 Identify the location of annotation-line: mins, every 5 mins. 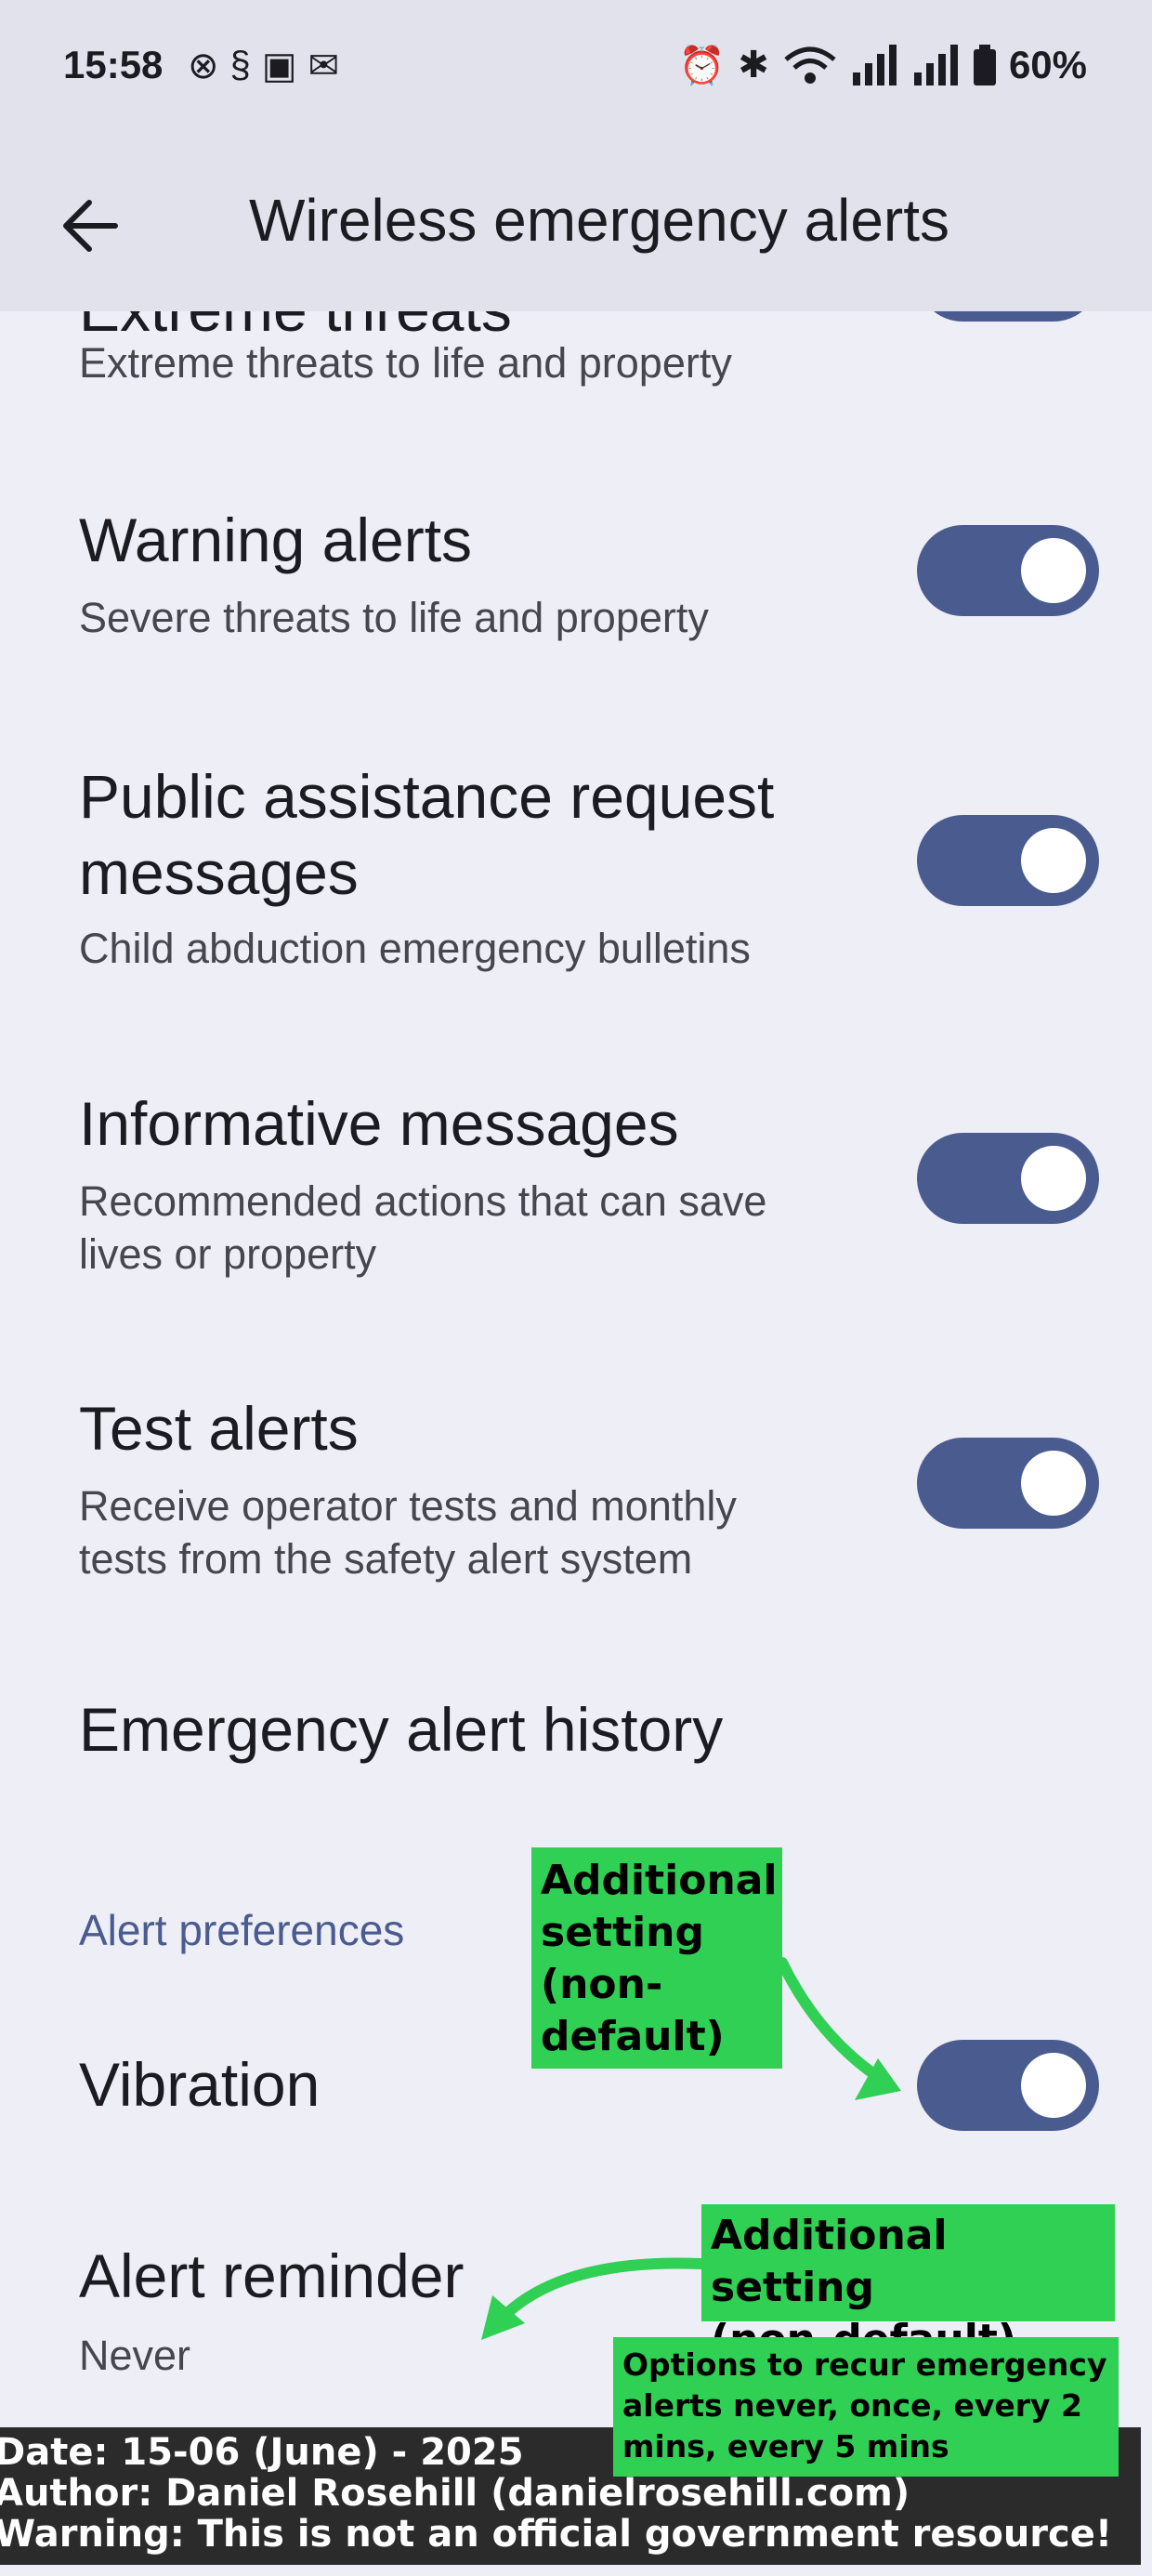
(785, 2446).